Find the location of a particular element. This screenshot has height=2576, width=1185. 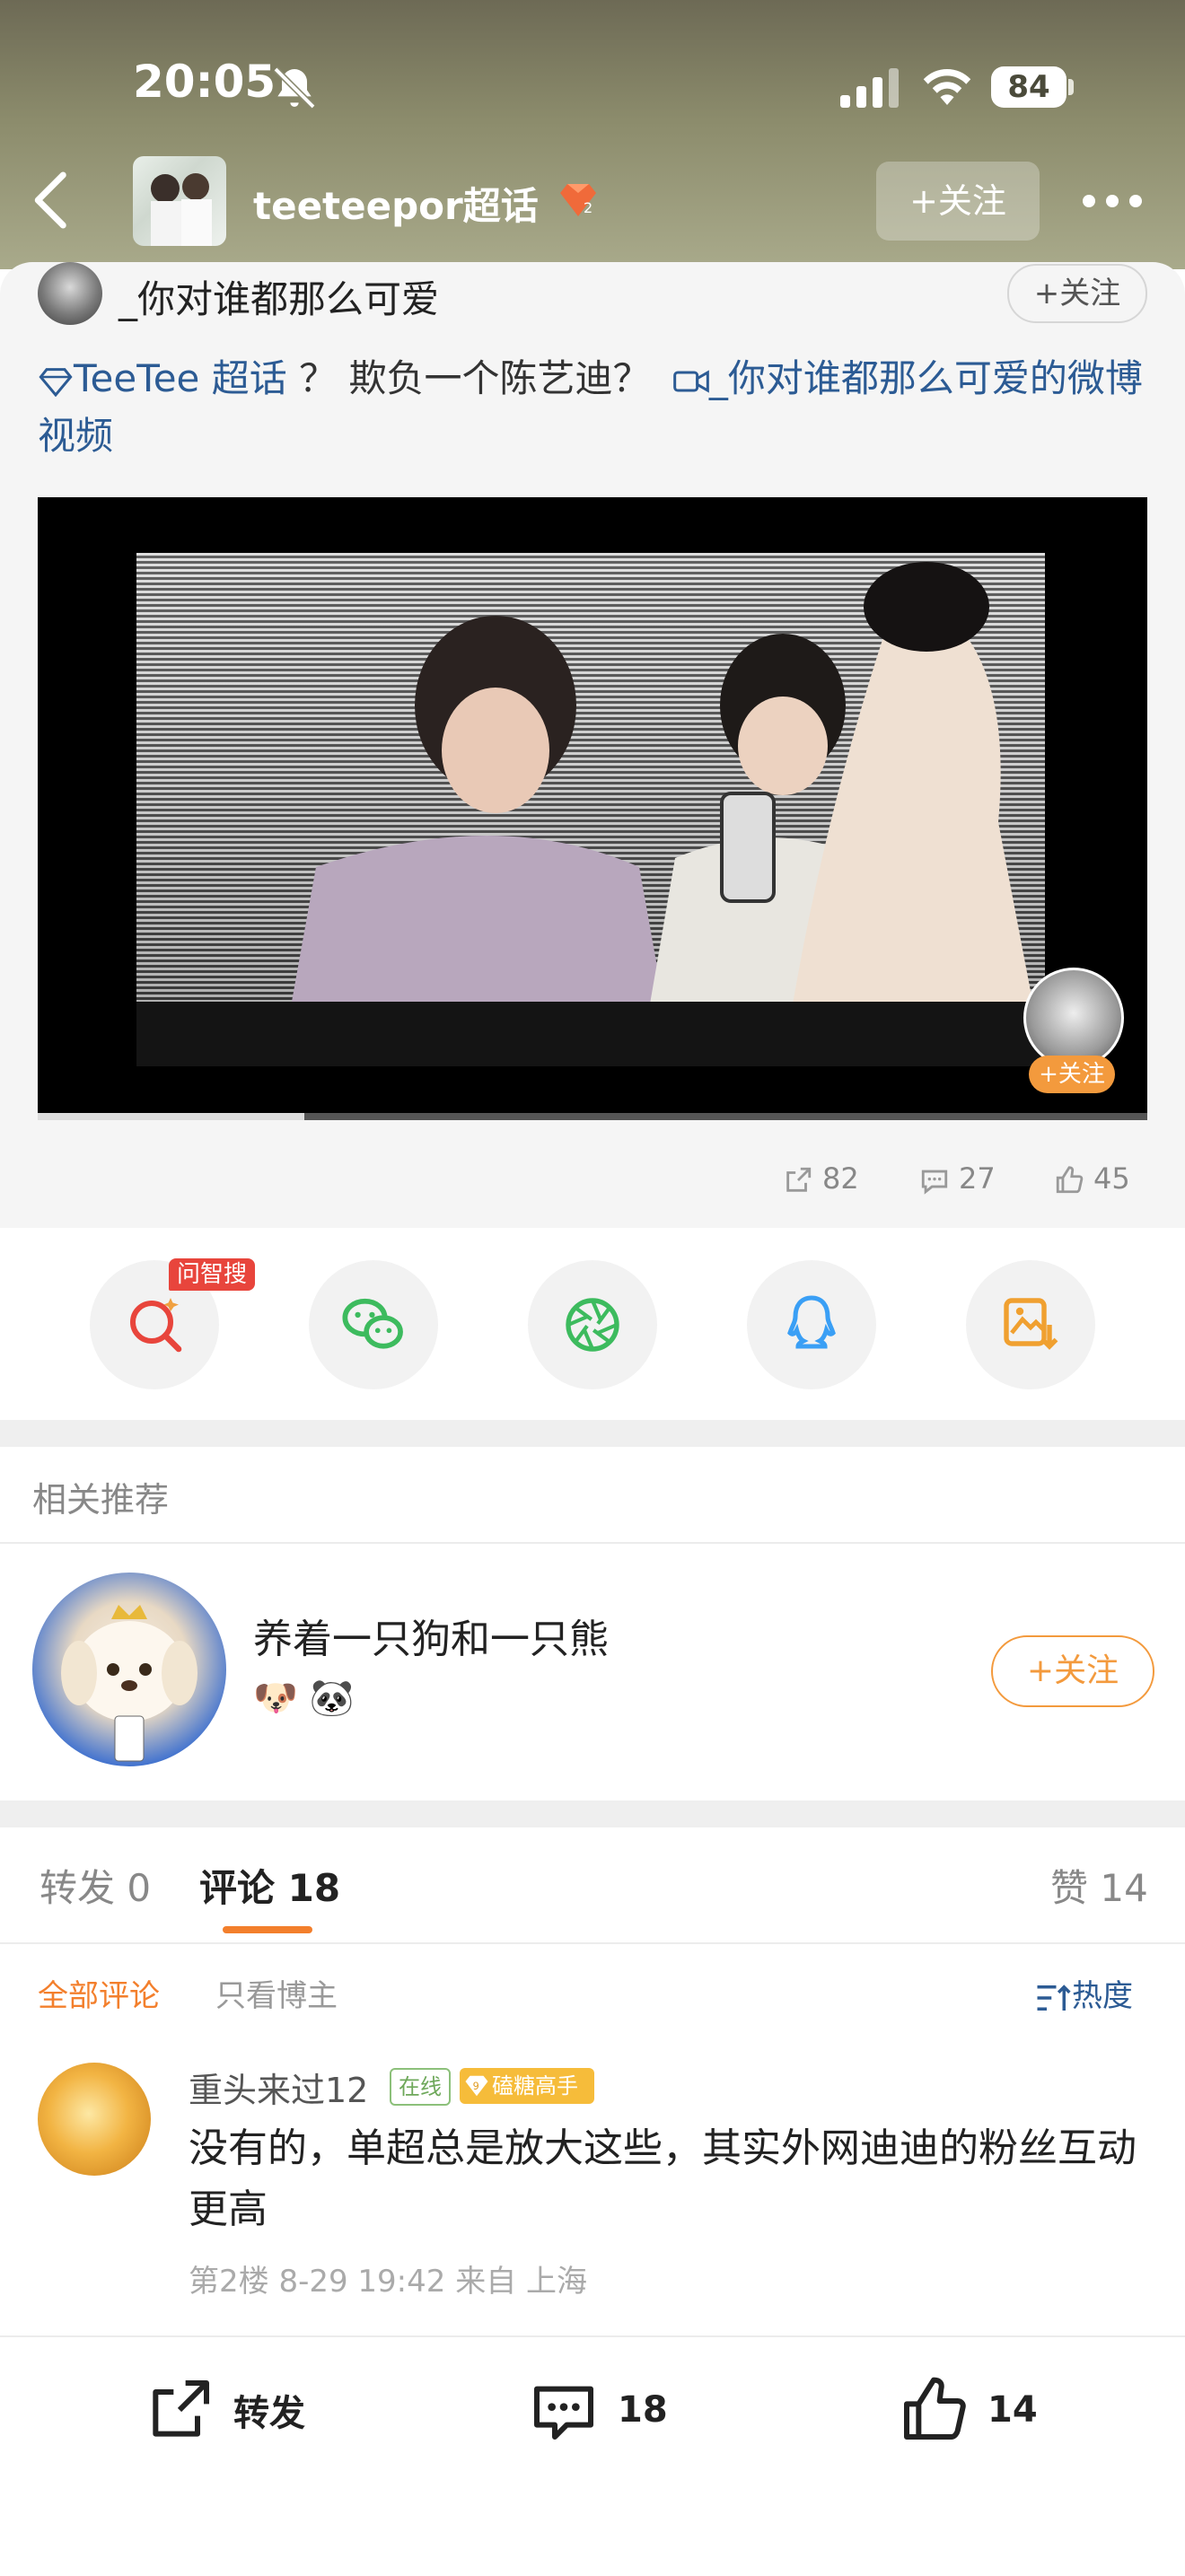

level-gem-icon: 2 is located at coordinates (578, 200).